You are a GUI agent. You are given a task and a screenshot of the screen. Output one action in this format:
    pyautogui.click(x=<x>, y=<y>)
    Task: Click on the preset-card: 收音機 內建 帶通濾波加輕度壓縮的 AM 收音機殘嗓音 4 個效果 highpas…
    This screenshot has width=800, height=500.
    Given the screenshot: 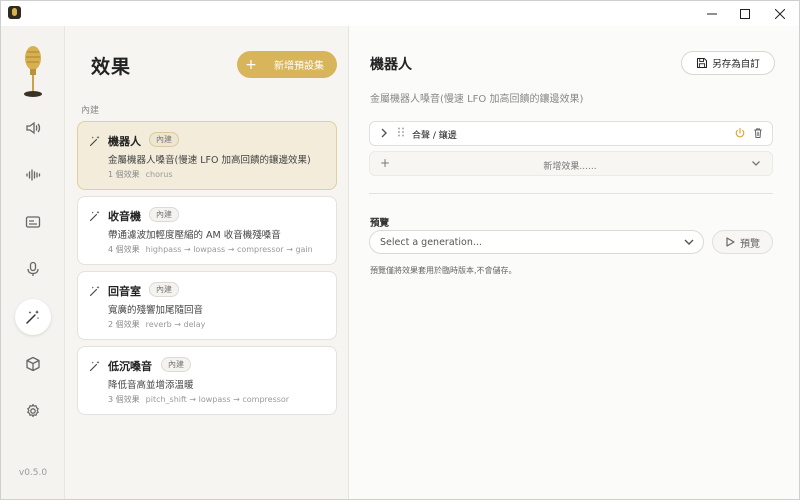 What is the action you would take?
    pyautogui.click(x=207, y=230)
    